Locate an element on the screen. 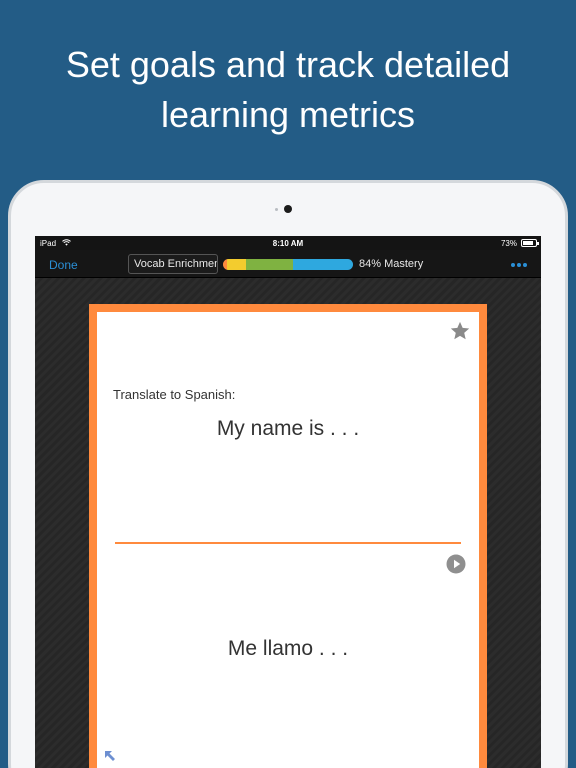 Image resolution: width=576 pixels, height=768 pixels. status-time: 8:10 AM is located at coordinates (288, 243).